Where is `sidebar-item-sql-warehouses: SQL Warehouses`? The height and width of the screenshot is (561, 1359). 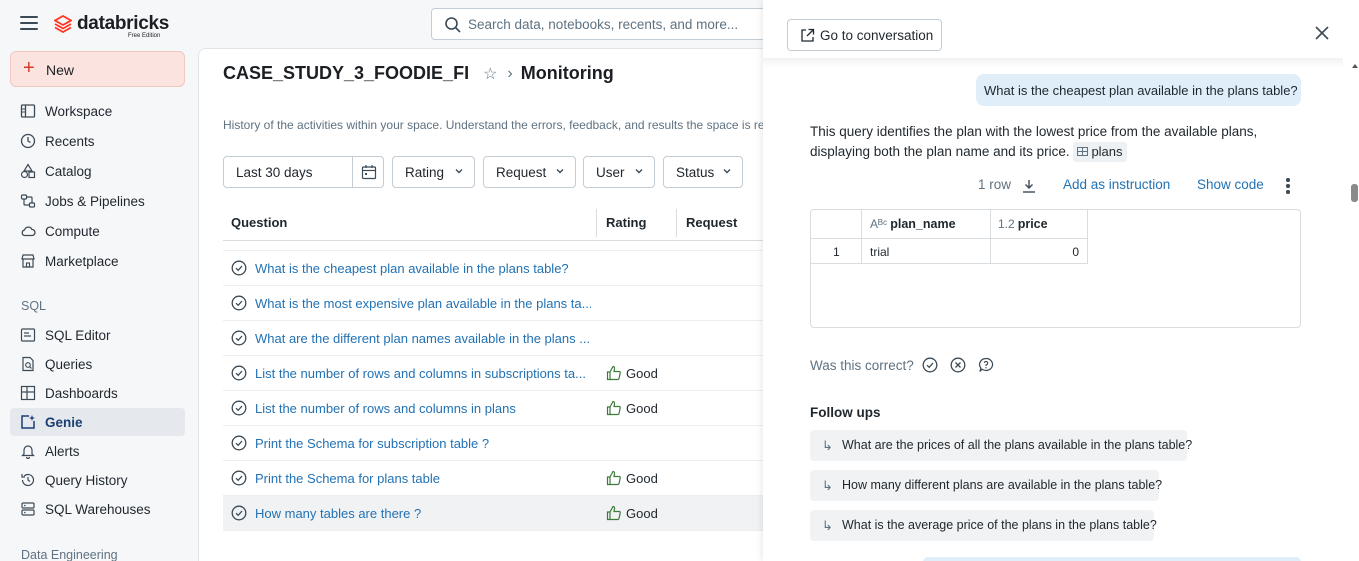 sidebar-item-sql-warehouses: SQL Warehouses is located at coordinates (97, 509).